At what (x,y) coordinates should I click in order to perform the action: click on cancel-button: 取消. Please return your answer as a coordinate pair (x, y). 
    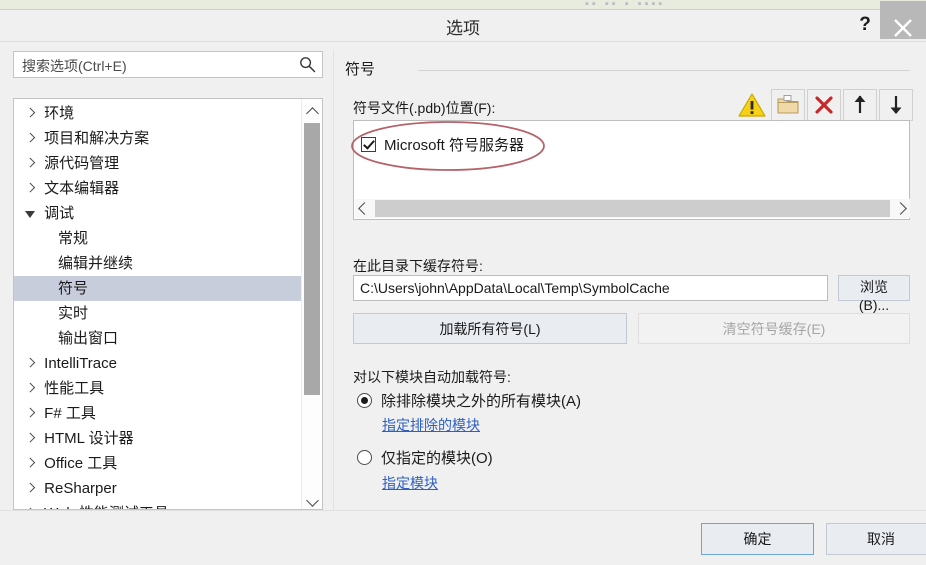
    Looking at the image, I should click on (876, 539).